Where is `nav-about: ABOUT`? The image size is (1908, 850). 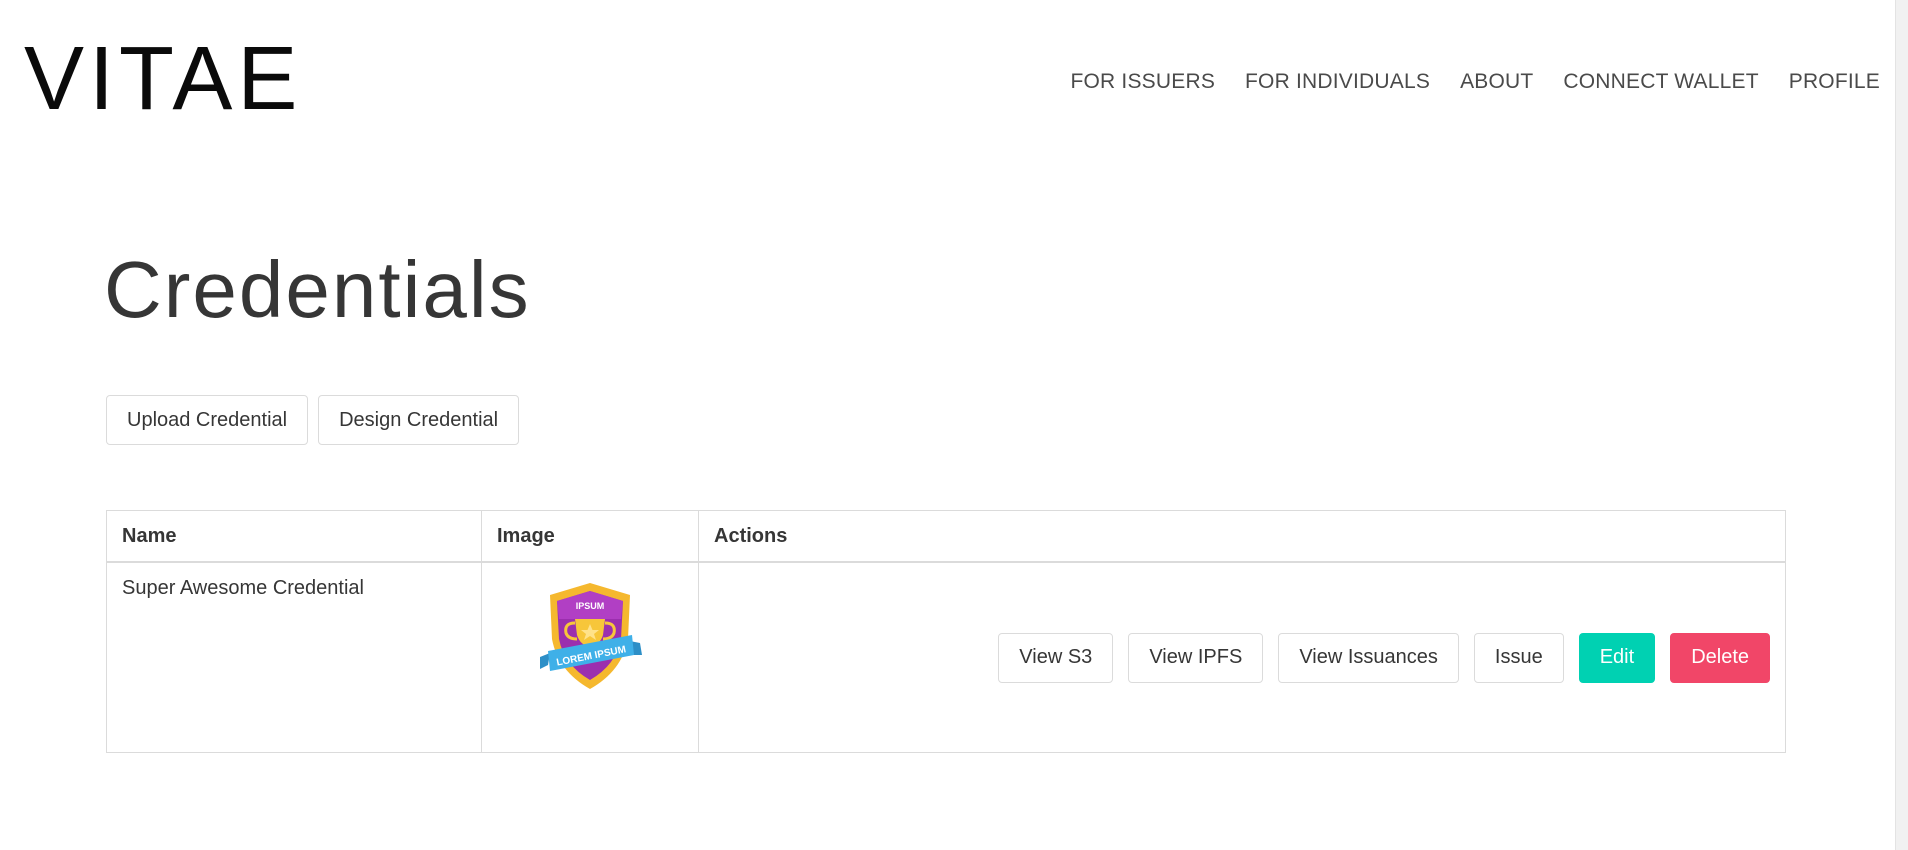
nav-about: ABOUT is located at coordinates (1496, 82).